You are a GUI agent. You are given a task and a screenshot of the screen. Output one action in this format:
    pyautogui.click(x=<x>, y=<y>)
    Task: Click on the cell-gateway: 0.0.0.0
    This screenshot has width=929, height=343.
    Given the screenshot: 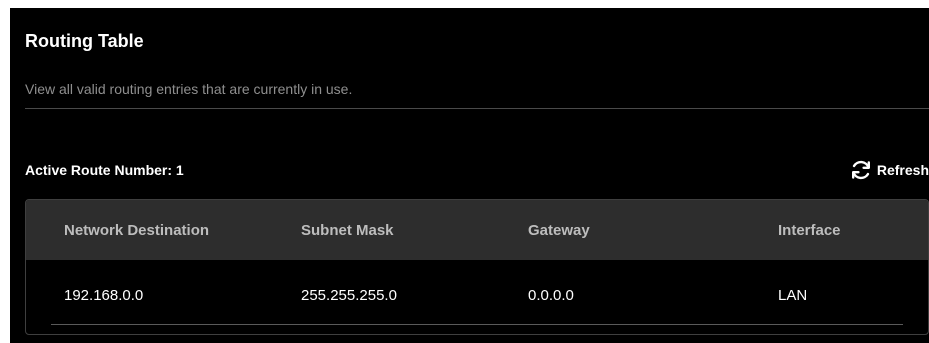 What is the action you would take?
    pyautogui.click(x=551, y=295)
    